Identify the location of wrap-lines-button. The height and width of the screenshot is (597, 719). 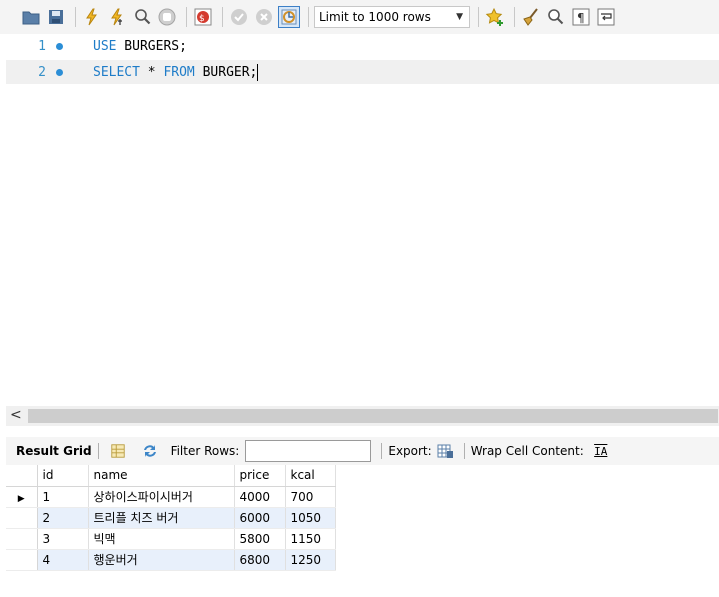
(606, 17).